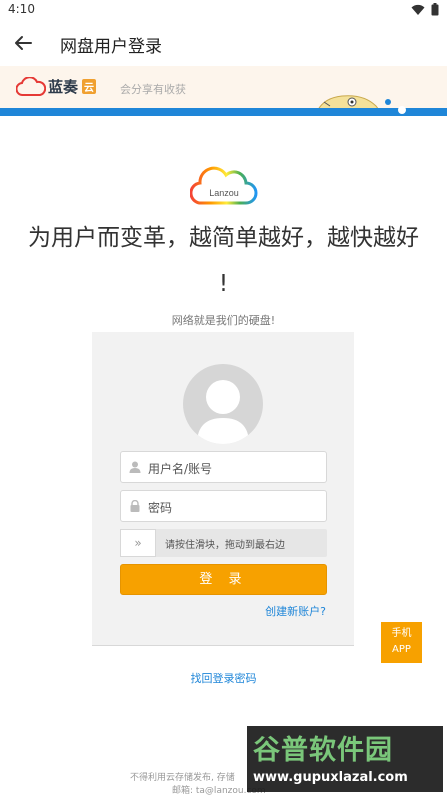 Image resolution: width=447 pixels, height=796 pixels. Describe the element at coordinates (401, 649) in the screenshot. I see `app-button-line2: APP` at that location.